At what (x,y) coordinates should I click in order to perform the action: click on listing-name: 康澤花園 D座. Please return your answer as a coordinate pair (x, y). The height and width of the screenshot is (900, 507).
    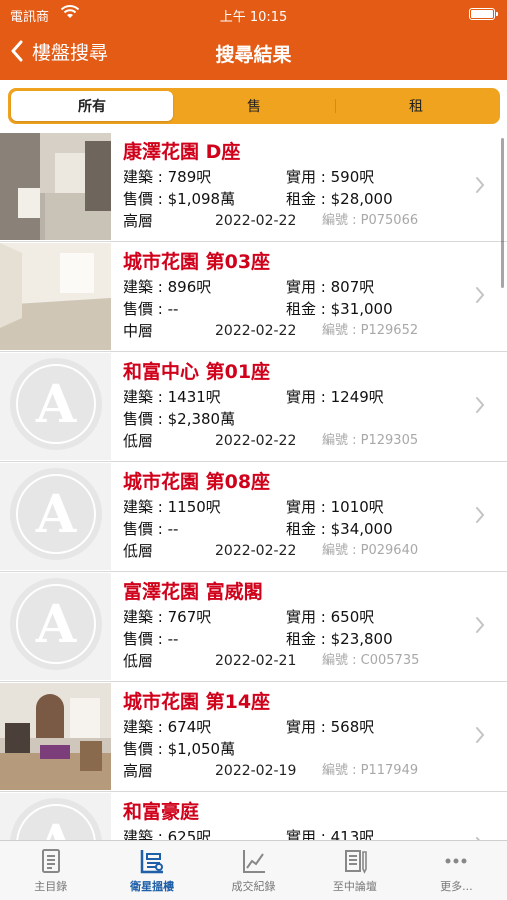
    Looking at the image, I should click on (182, 152).